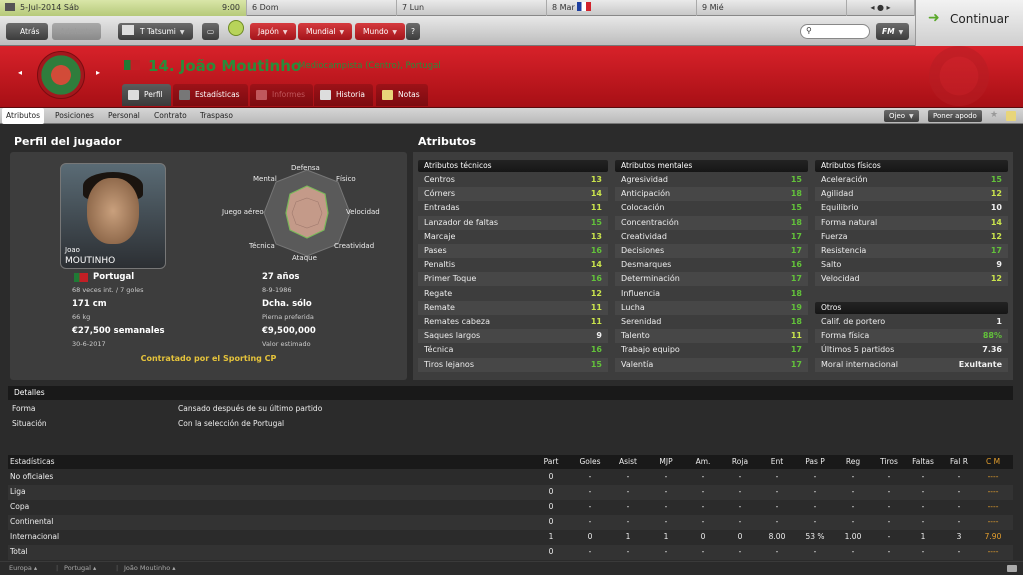 The image size is (1023, 575). What do you see at coordinates (211, 31) in the screenshot?
I see `inbox-button: ▭` at bounding box center [211, 31].